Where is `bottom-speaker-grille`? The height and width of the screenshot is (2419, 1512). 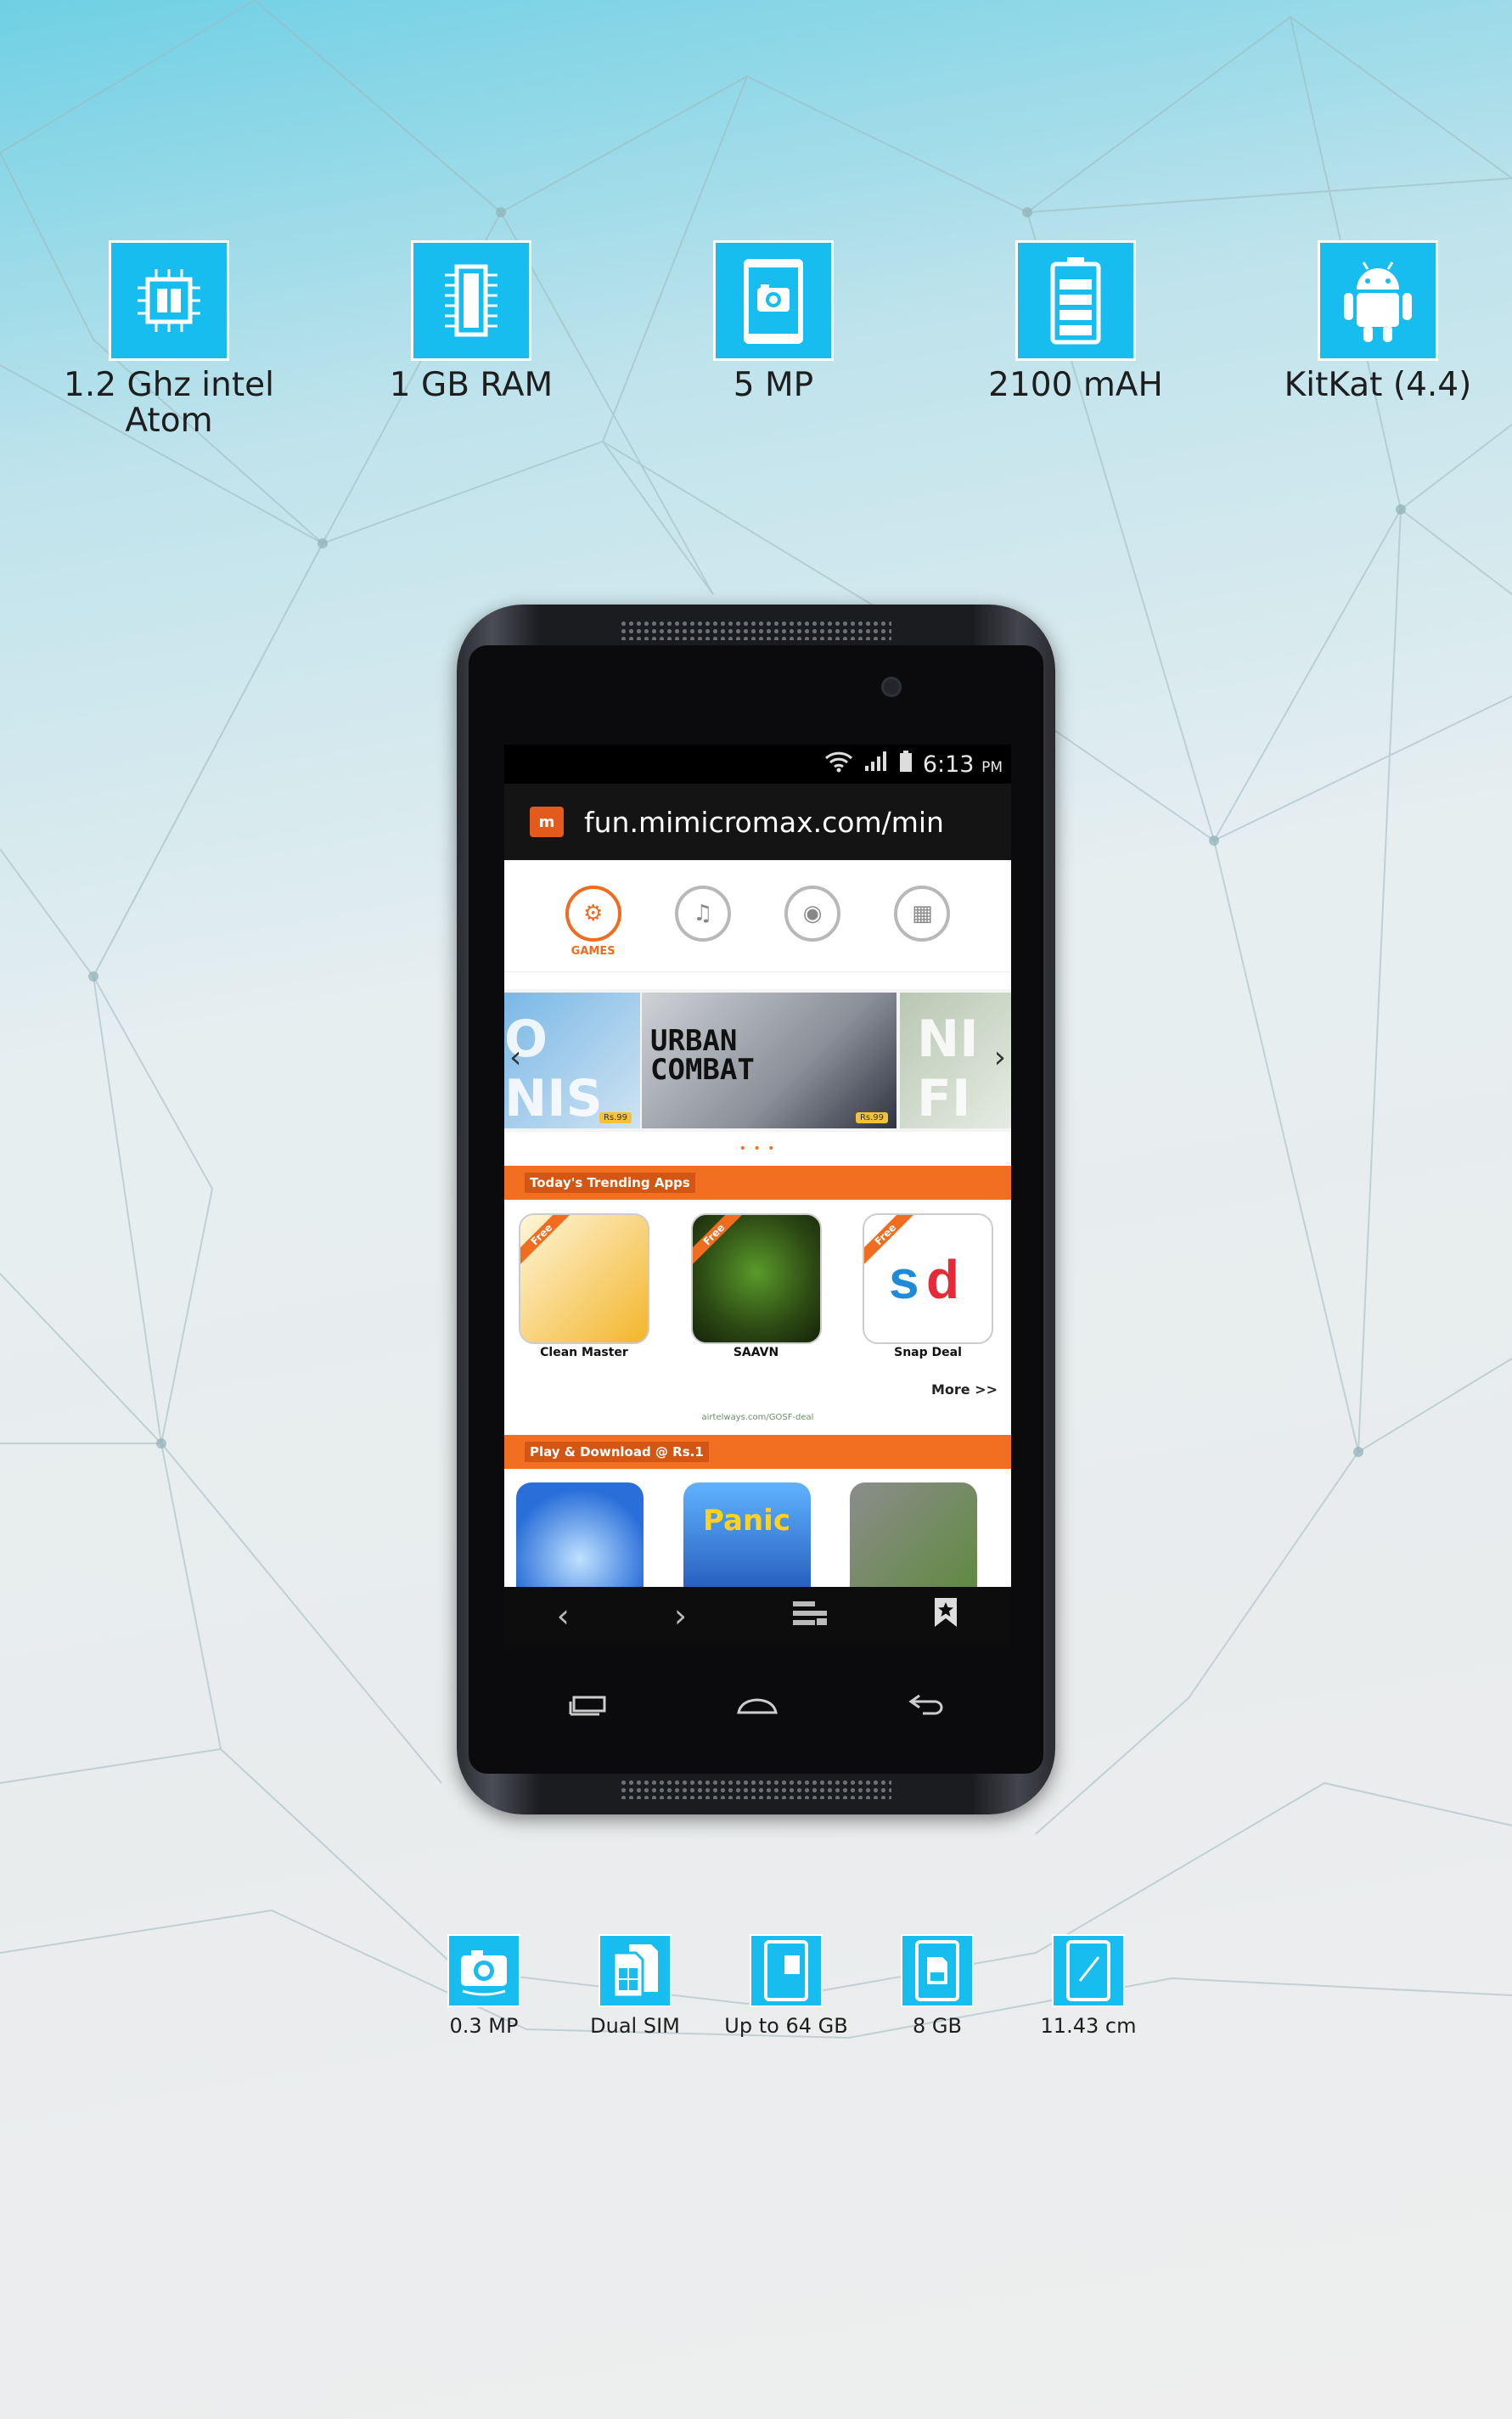 bottom-speaker-grille is located at coordinates (755, 1789).